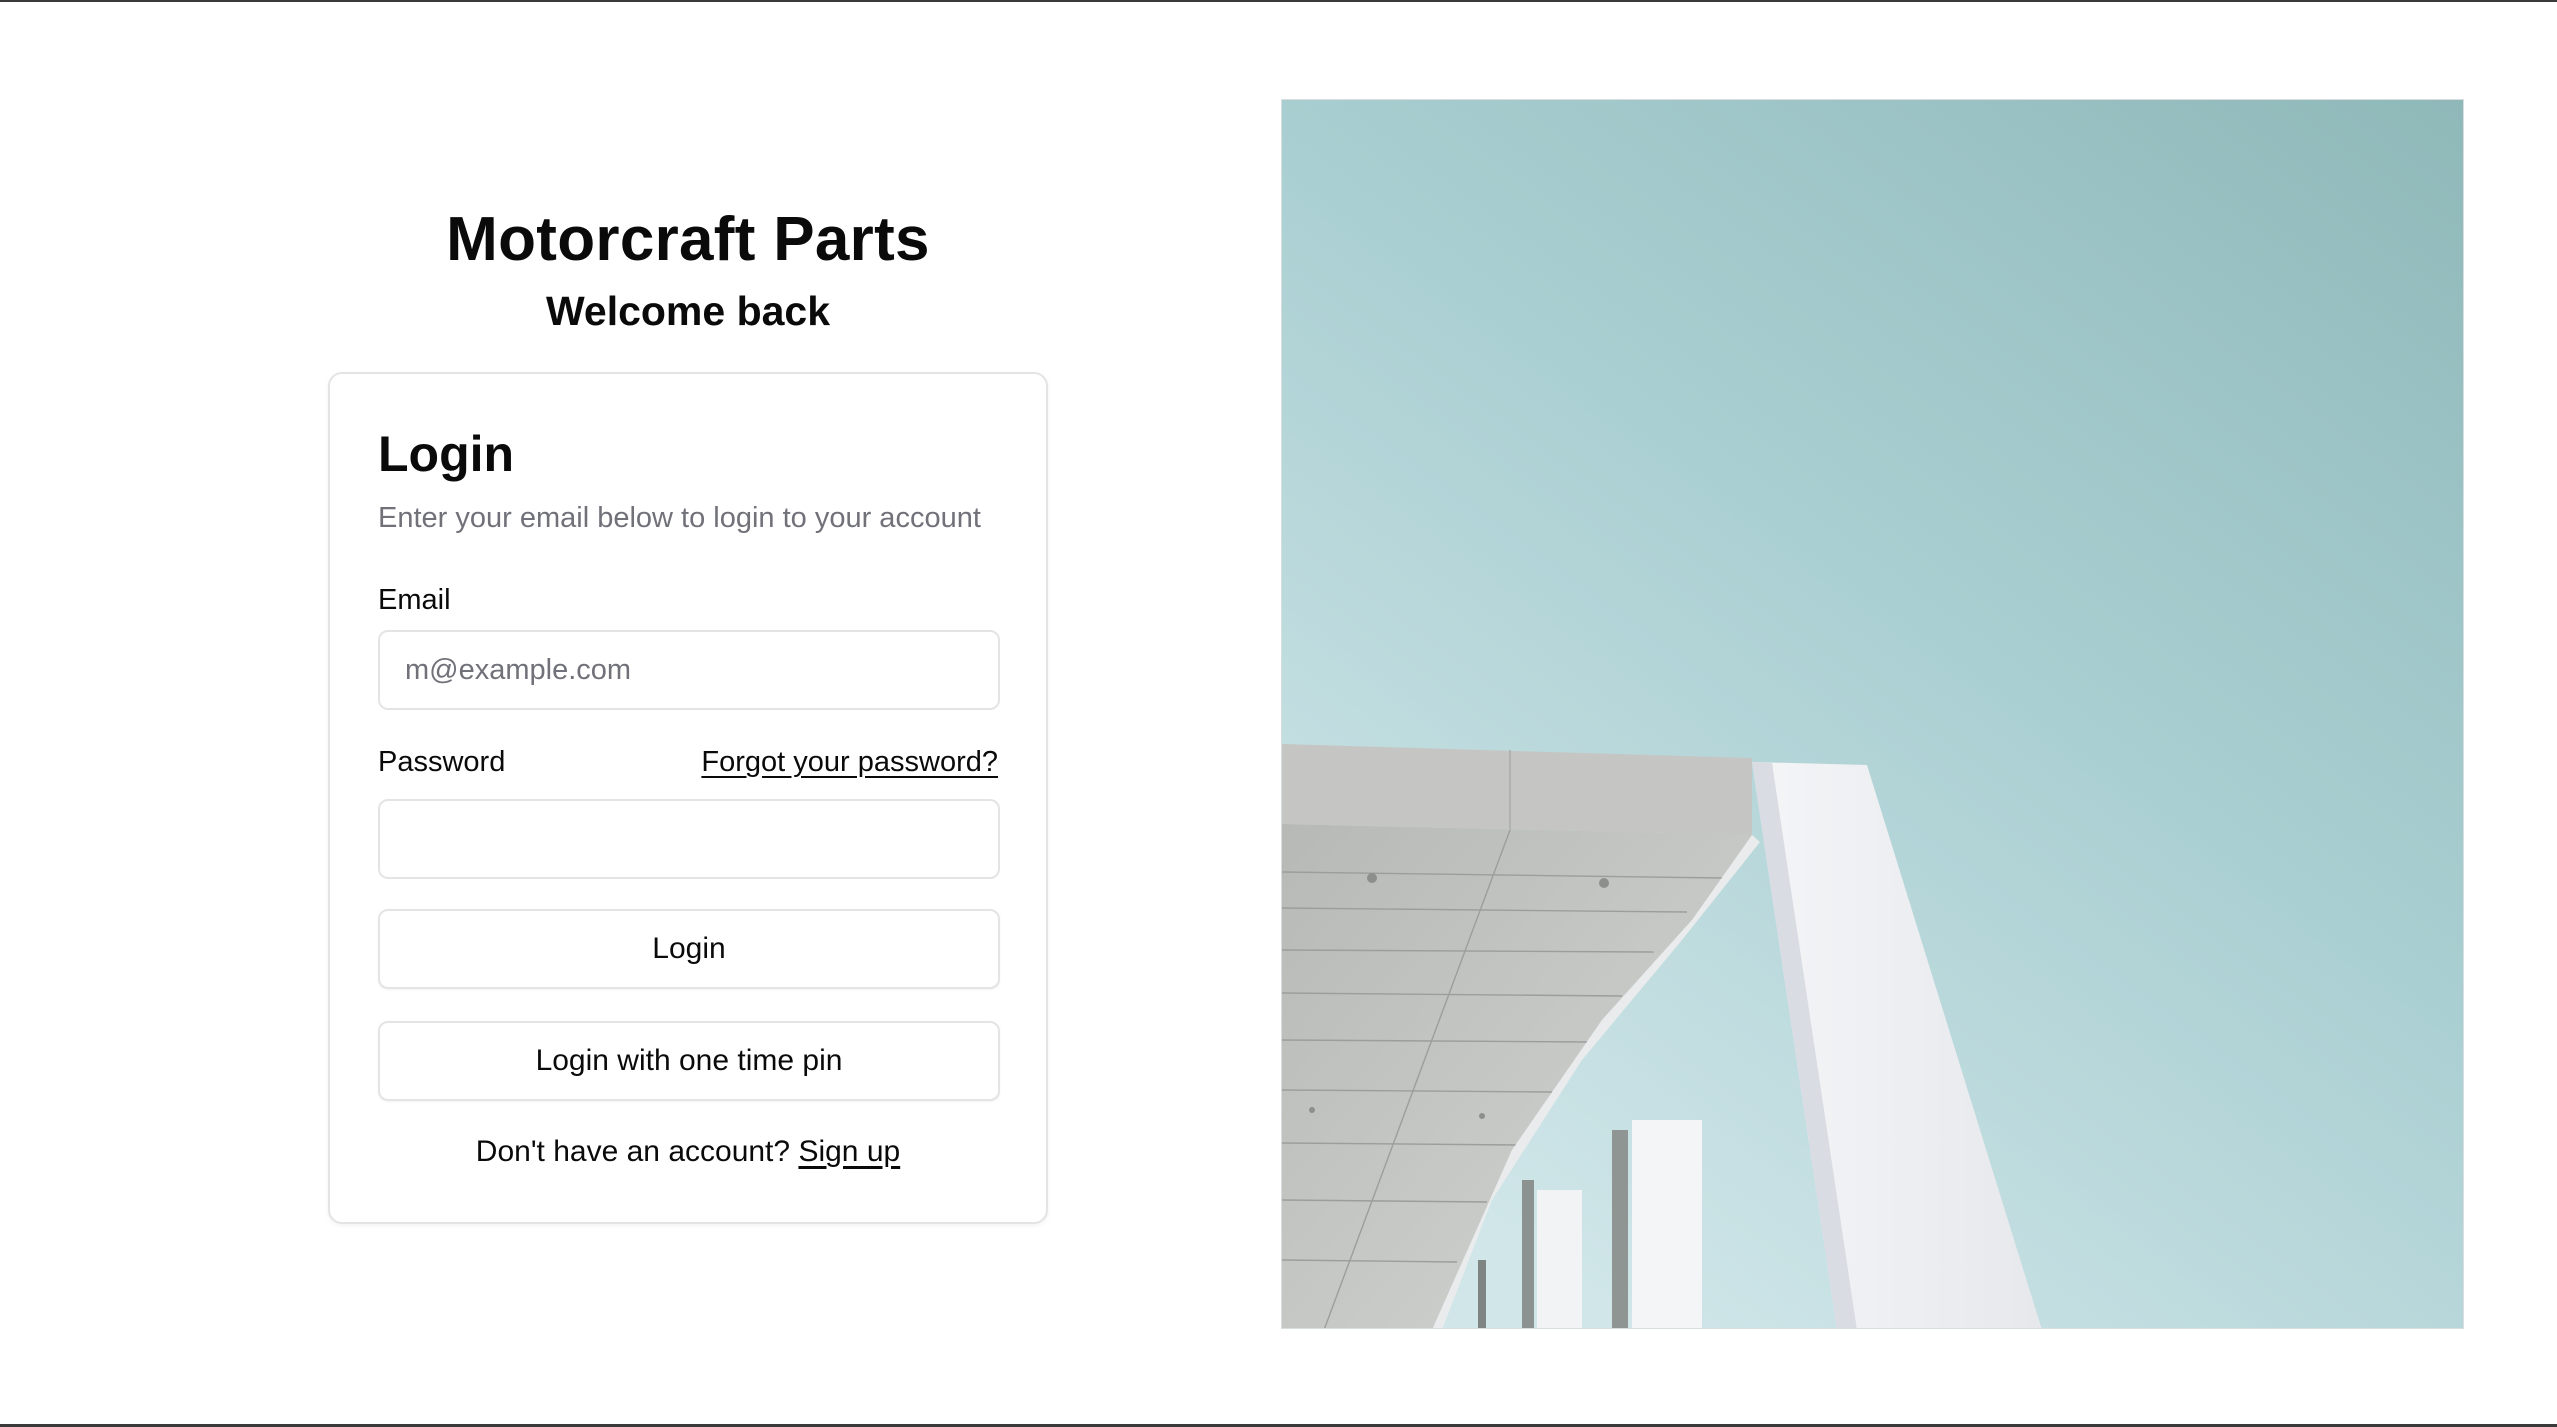  What do you see at coordinates (688, 239) in the screenshot?
I see `brand-title: Motorcraft Parts` at bounding box center [688, 239].